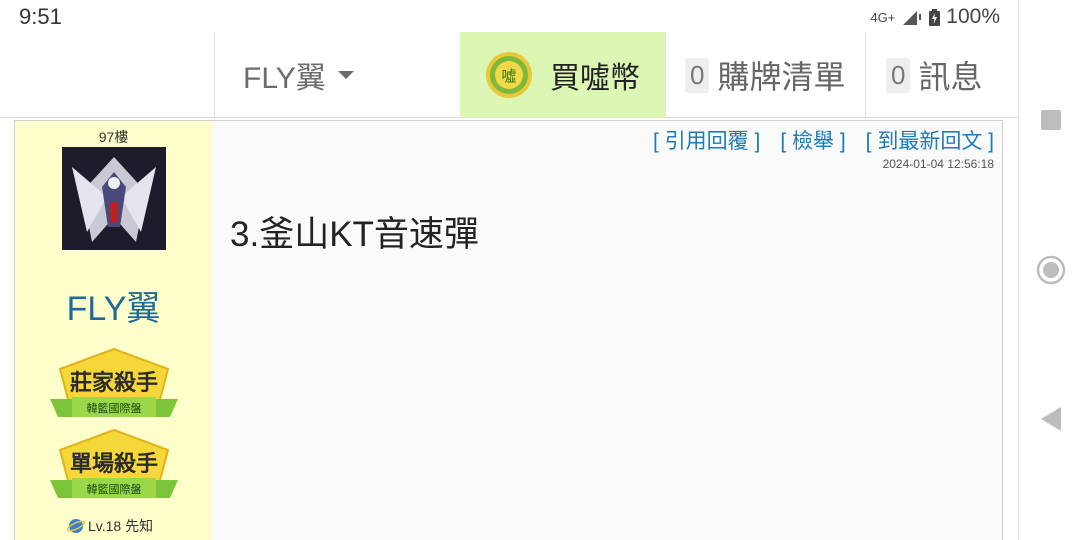 The width and height of the screenshot is (1080, 540). I want to click on network-type: 4G+, so click(883, 17).